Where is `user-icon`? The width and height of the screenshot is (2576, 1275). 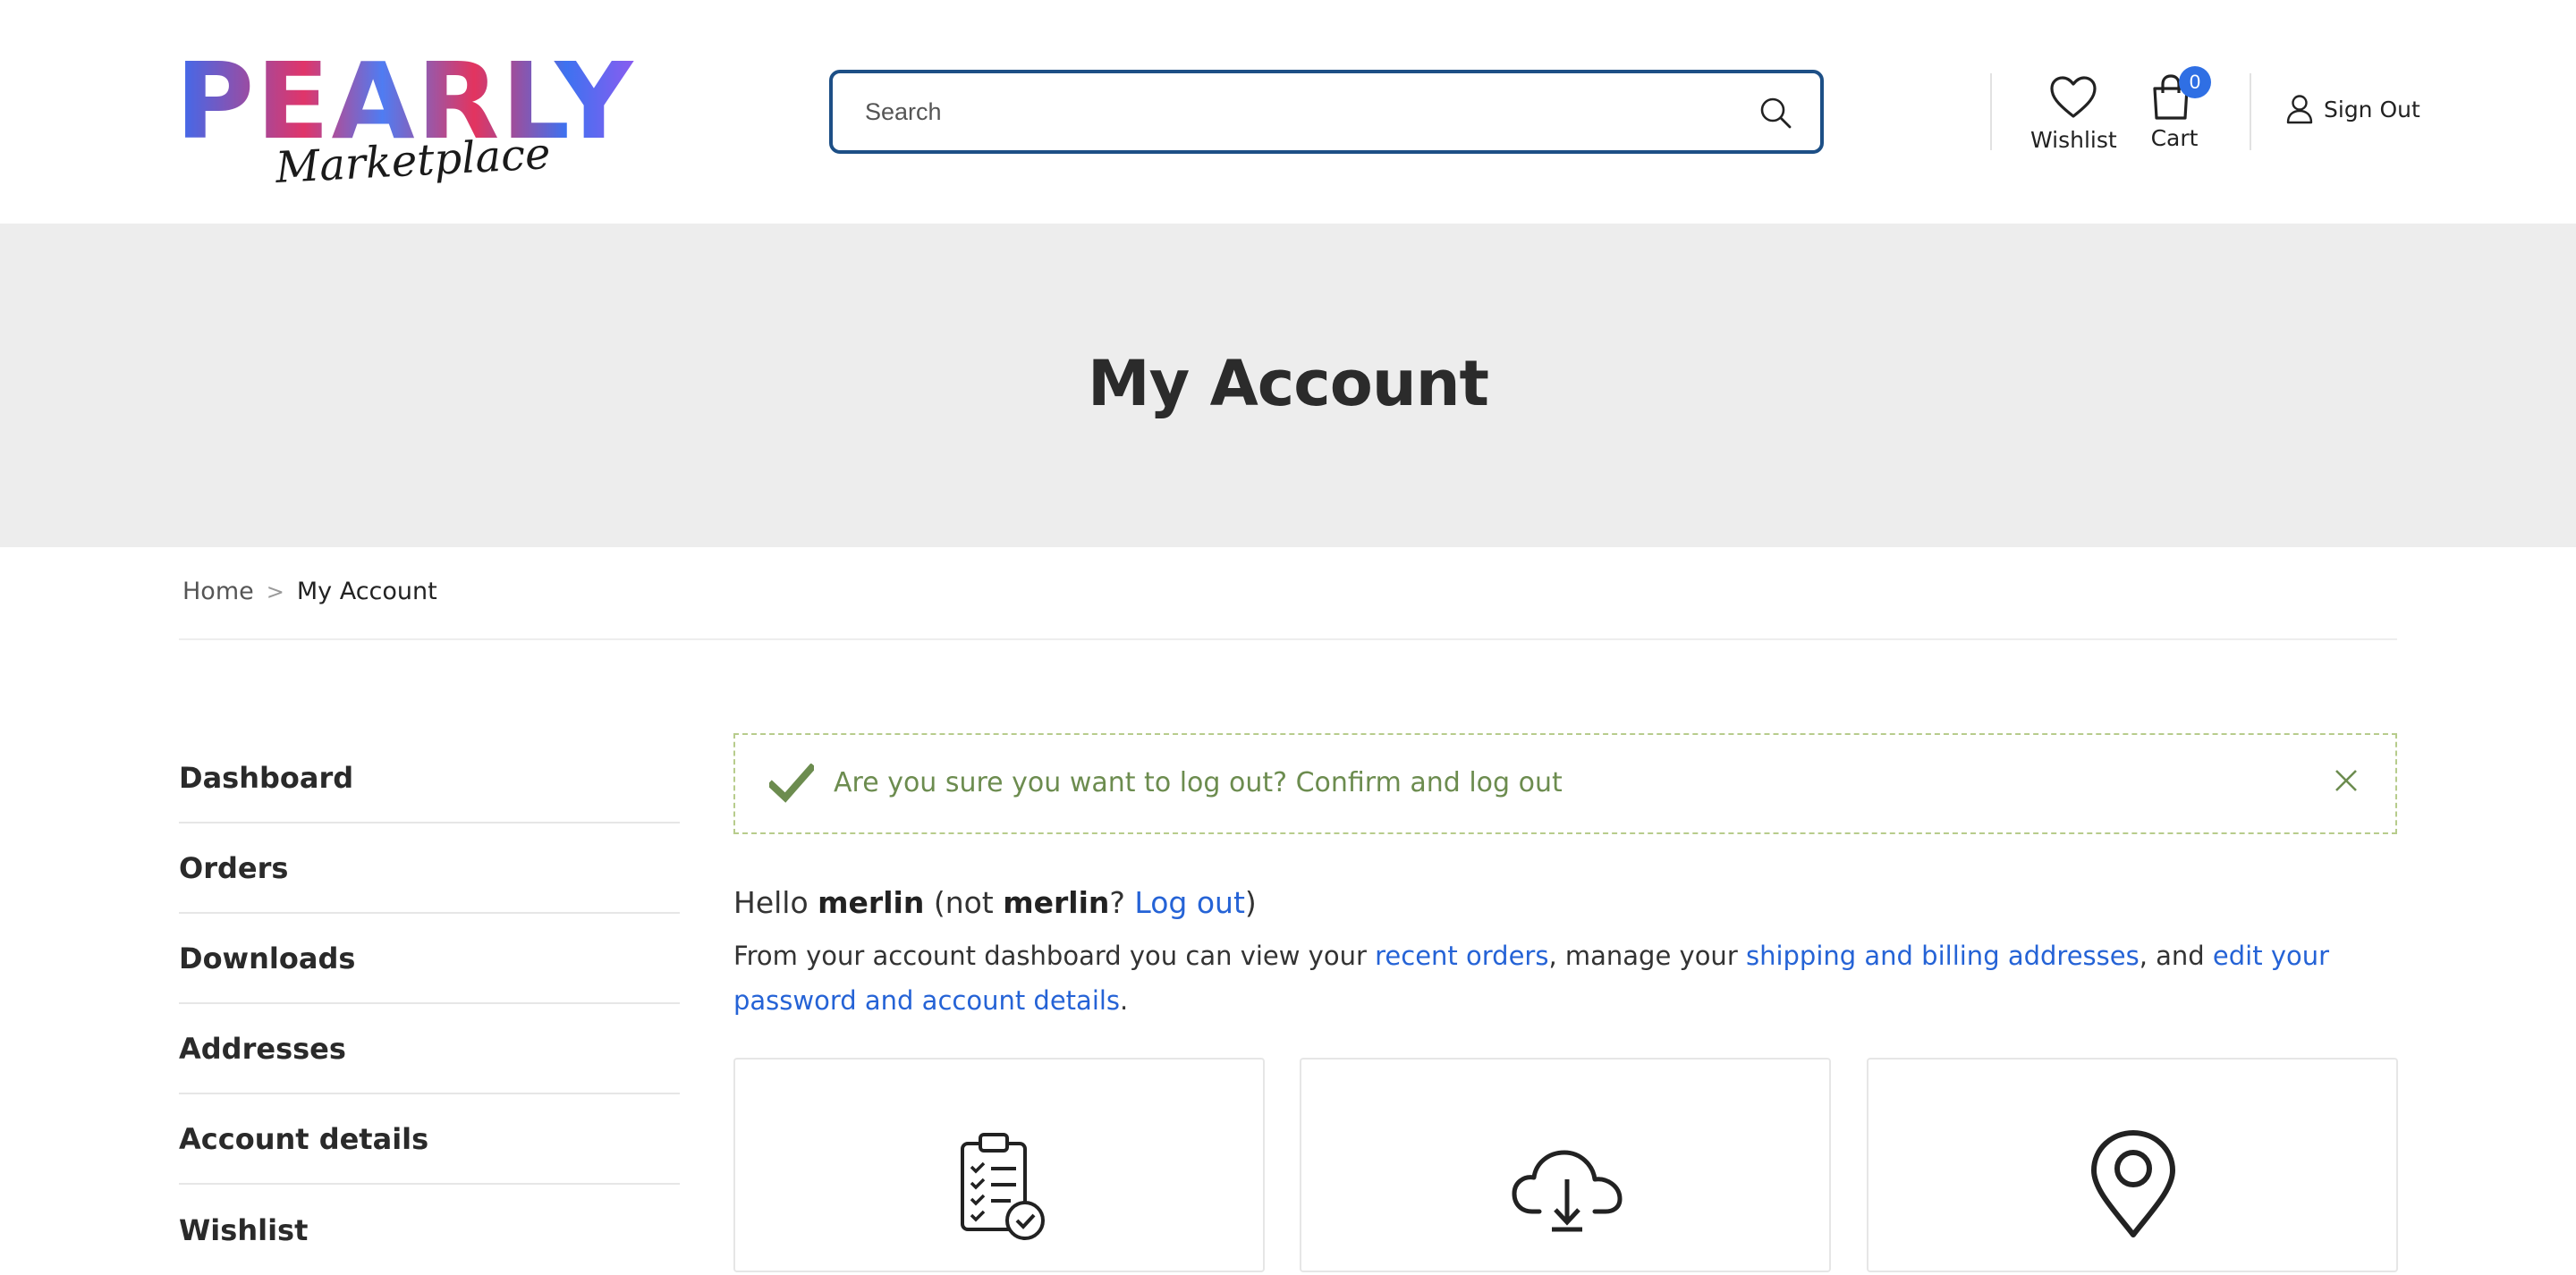 user-icon is located at coordinates (2299, 109).